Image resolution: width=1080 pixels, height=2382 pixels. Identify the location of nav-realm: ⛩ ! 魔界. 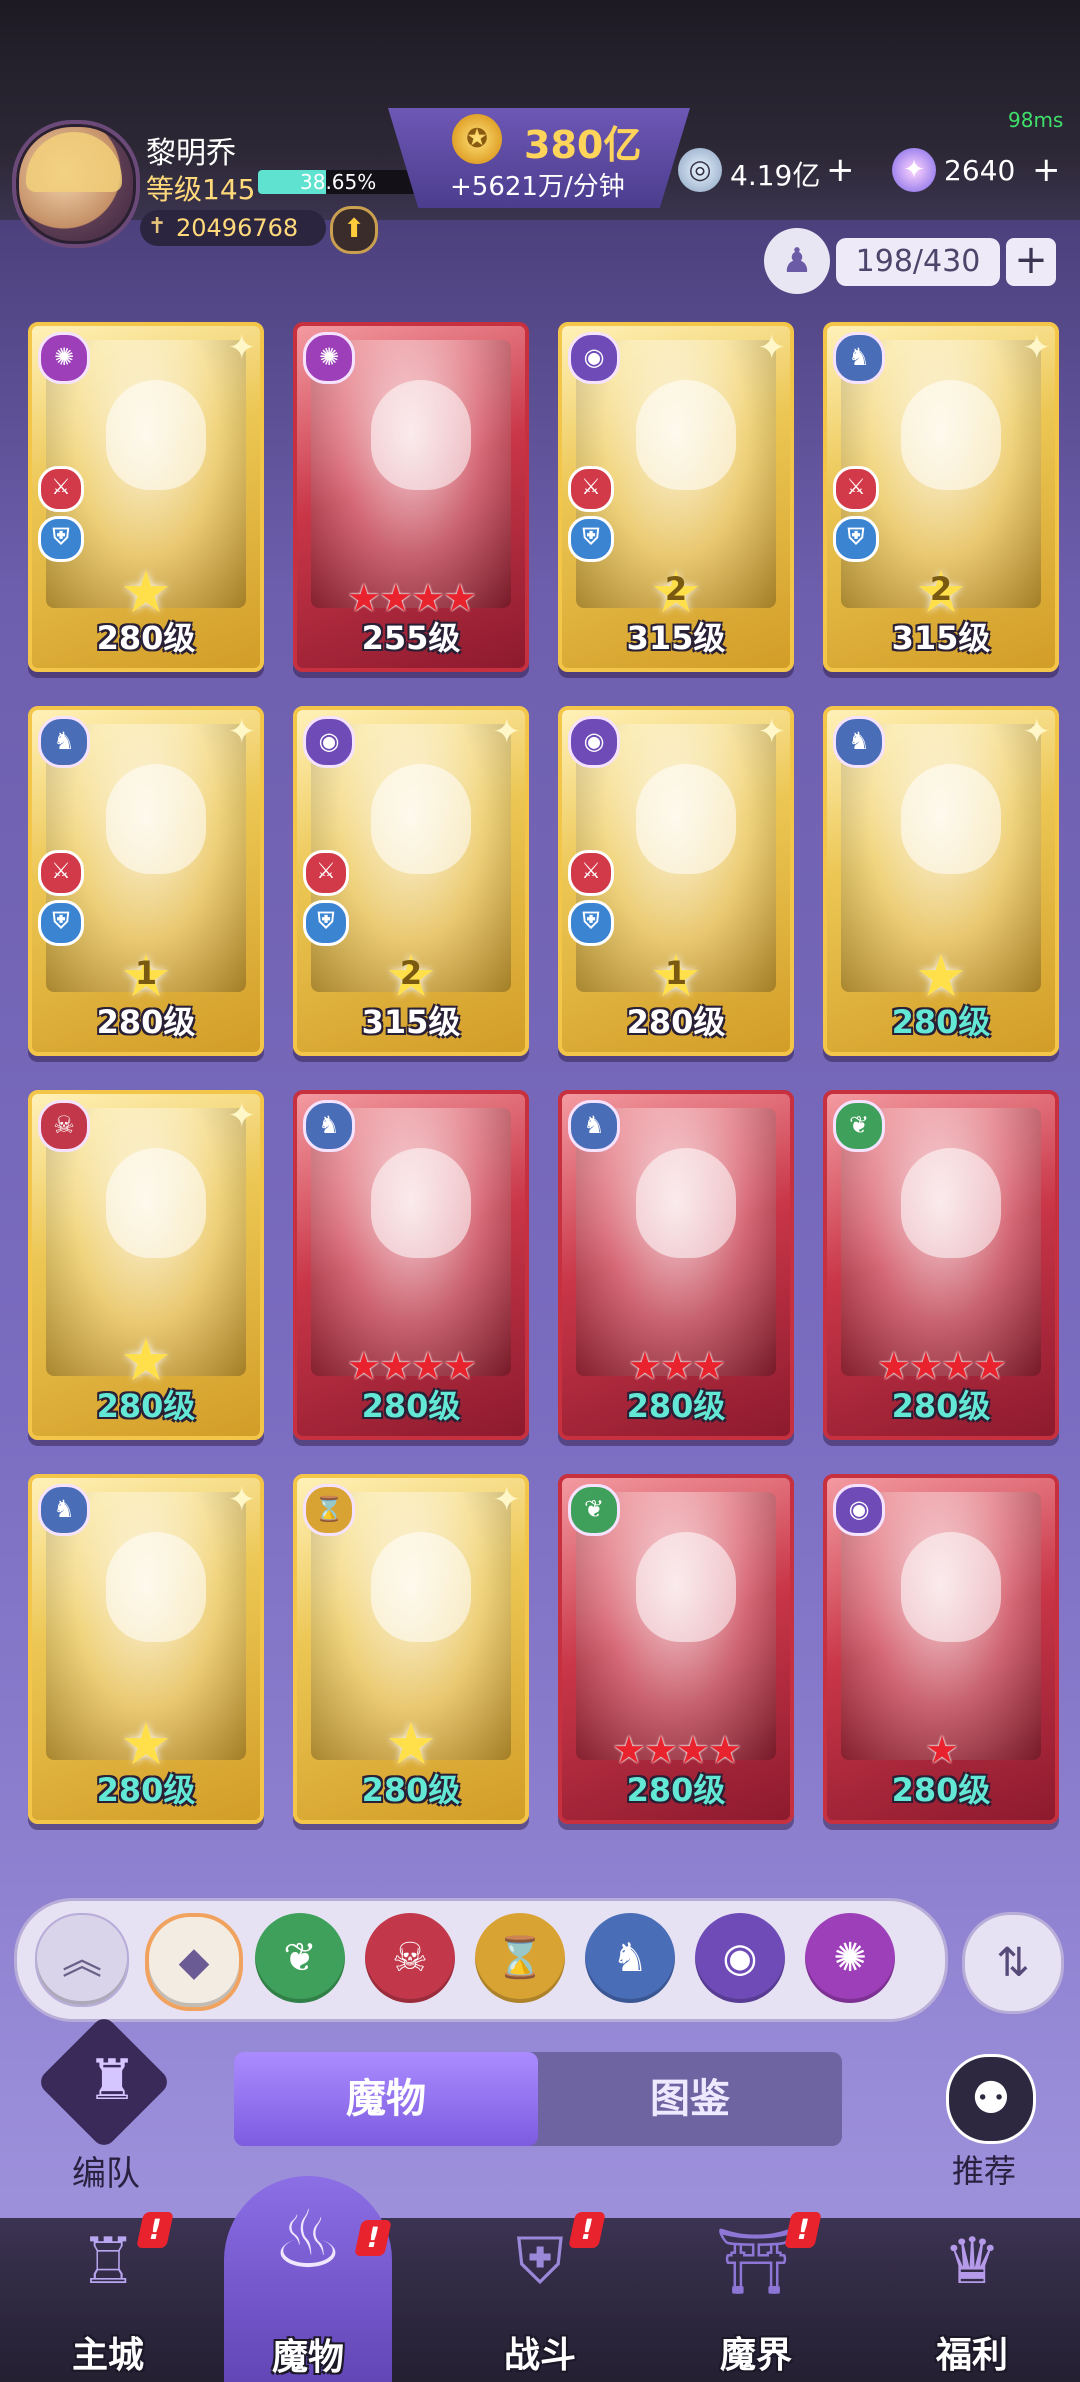
(756, 2291).